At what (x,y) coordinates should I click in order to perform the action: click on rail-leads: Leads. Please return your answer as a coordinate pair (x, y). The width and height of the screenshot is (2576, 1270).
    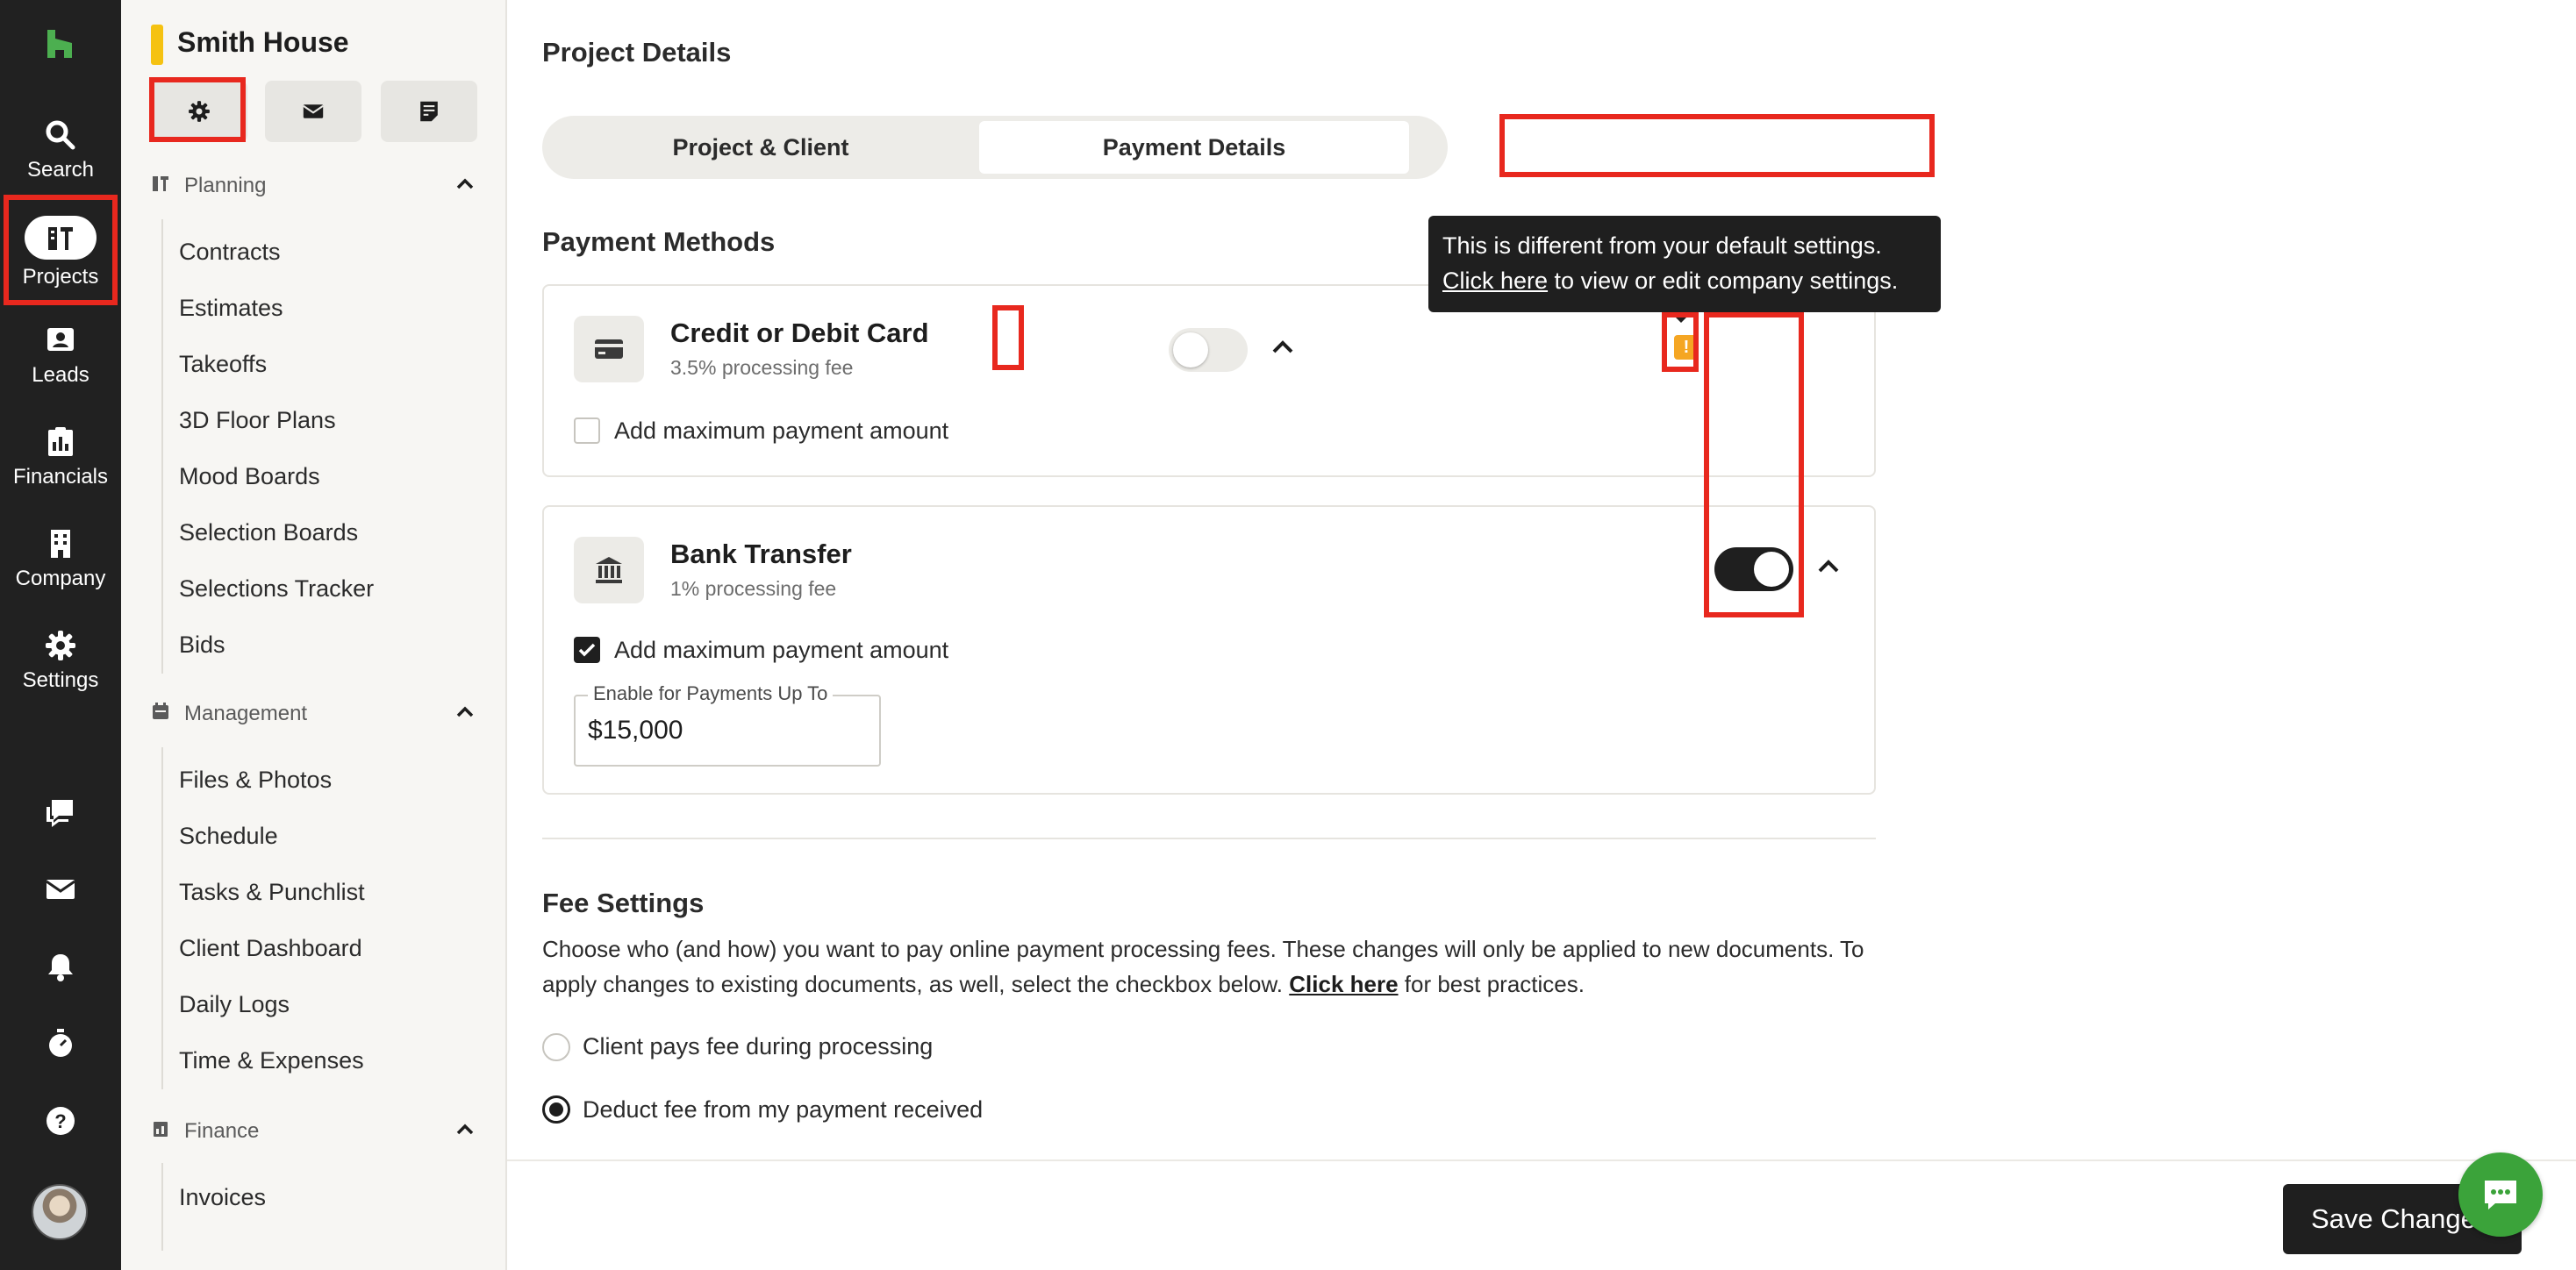
    Looking at the image, I should click on (60, 355).